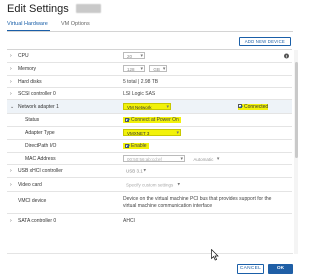 This screenshot has width=320, height=280. I want to click on directpath-enable-label: Enable, so click(139, 146).